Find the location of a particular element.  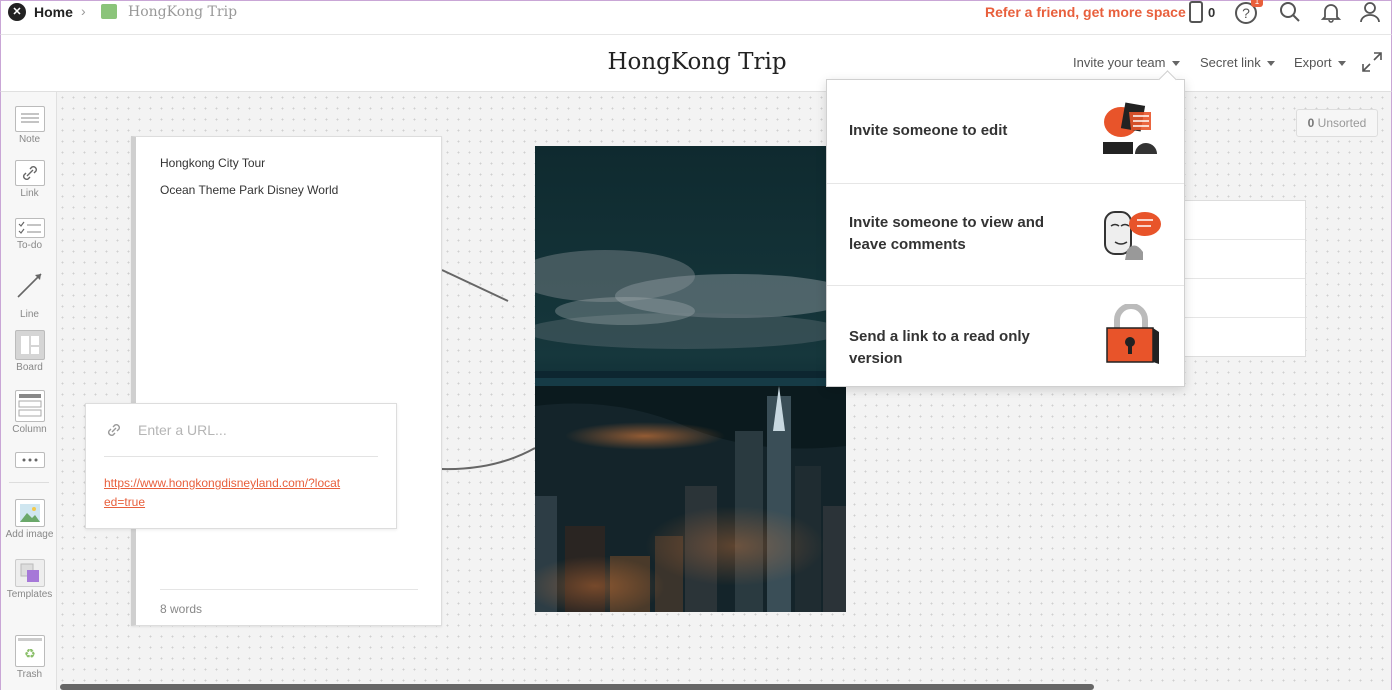

column-icon is located at coordinates (29, 406).